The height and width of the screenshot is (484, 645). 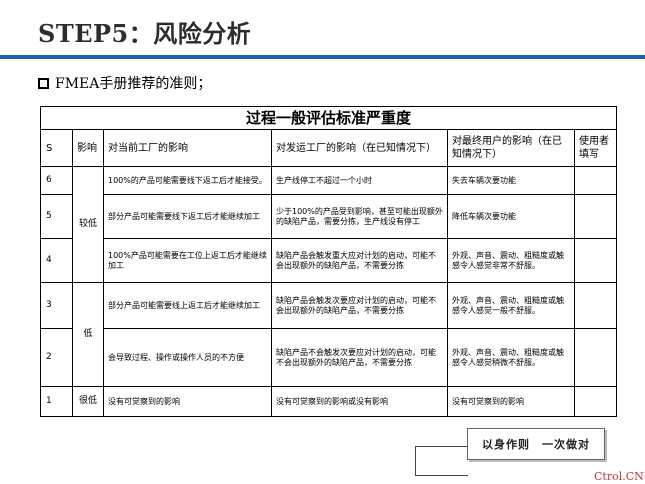 What do you see at coordinates (88, 334) in the screenshot?
I see `effect-level: 低` at bounding box center [88, 334].